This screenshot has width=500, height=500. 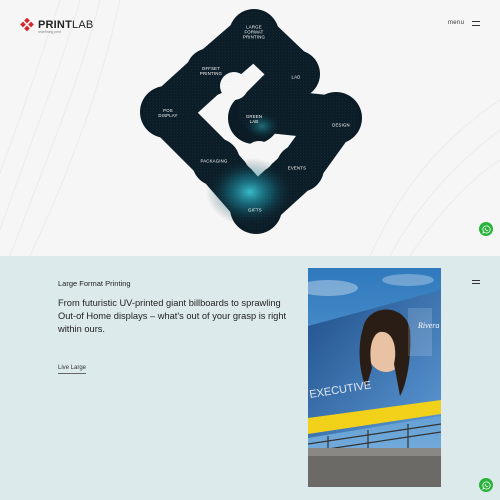 I want to click on whatsapp-button, so click(x=486, y=229).